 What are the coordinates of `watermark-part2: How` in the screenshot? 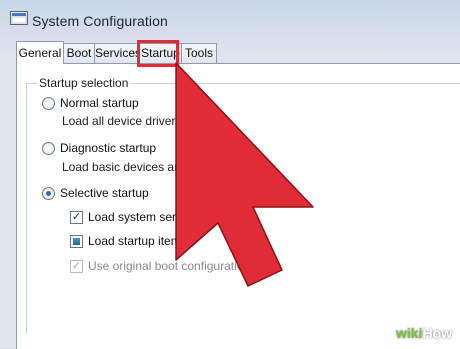 It's located at (437, 333).